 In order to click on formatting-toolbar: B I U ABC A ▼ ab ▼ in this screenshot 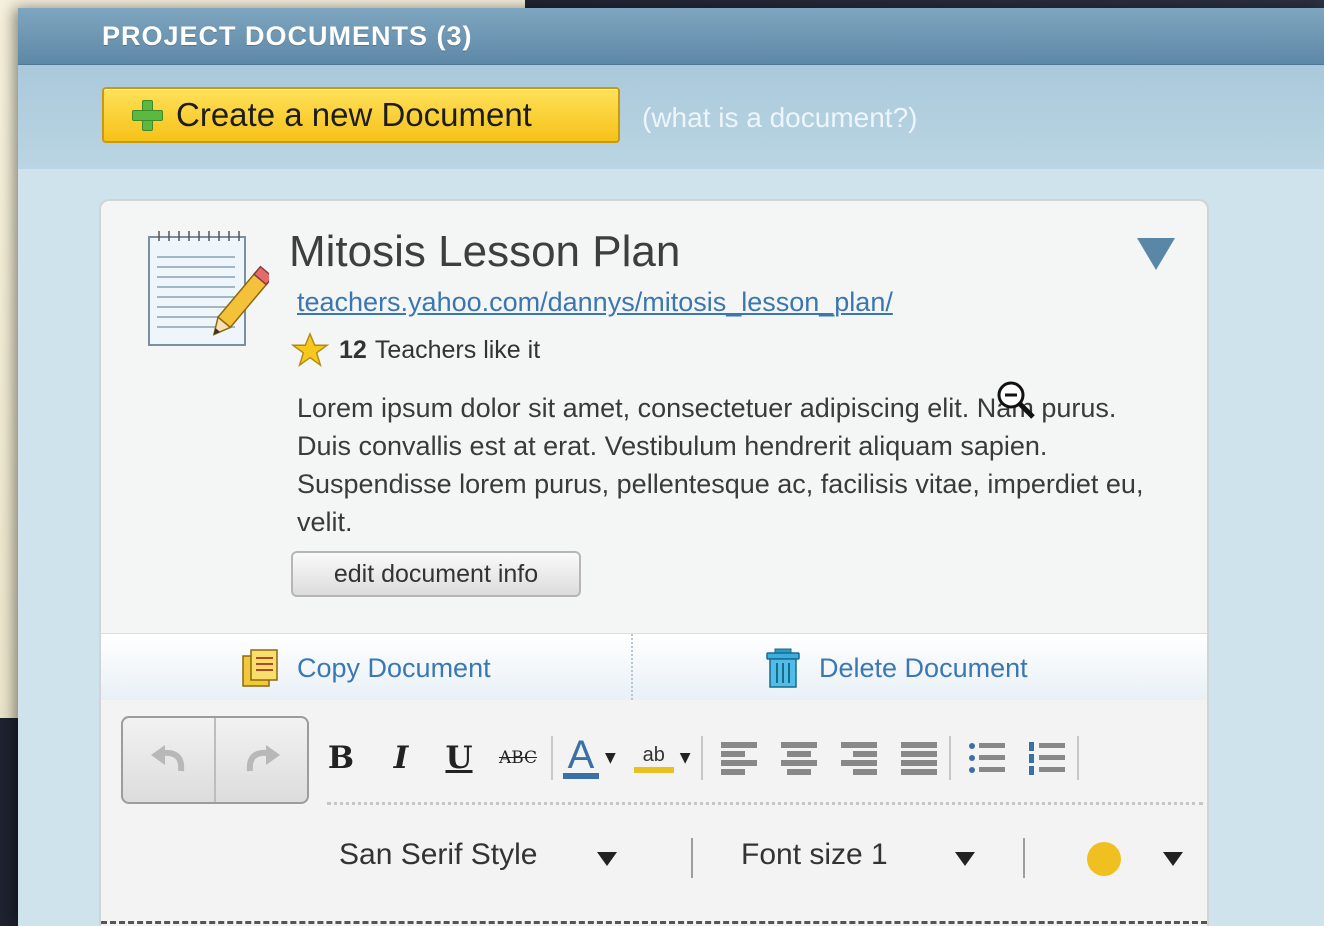, I will do `click(763, 758)`.